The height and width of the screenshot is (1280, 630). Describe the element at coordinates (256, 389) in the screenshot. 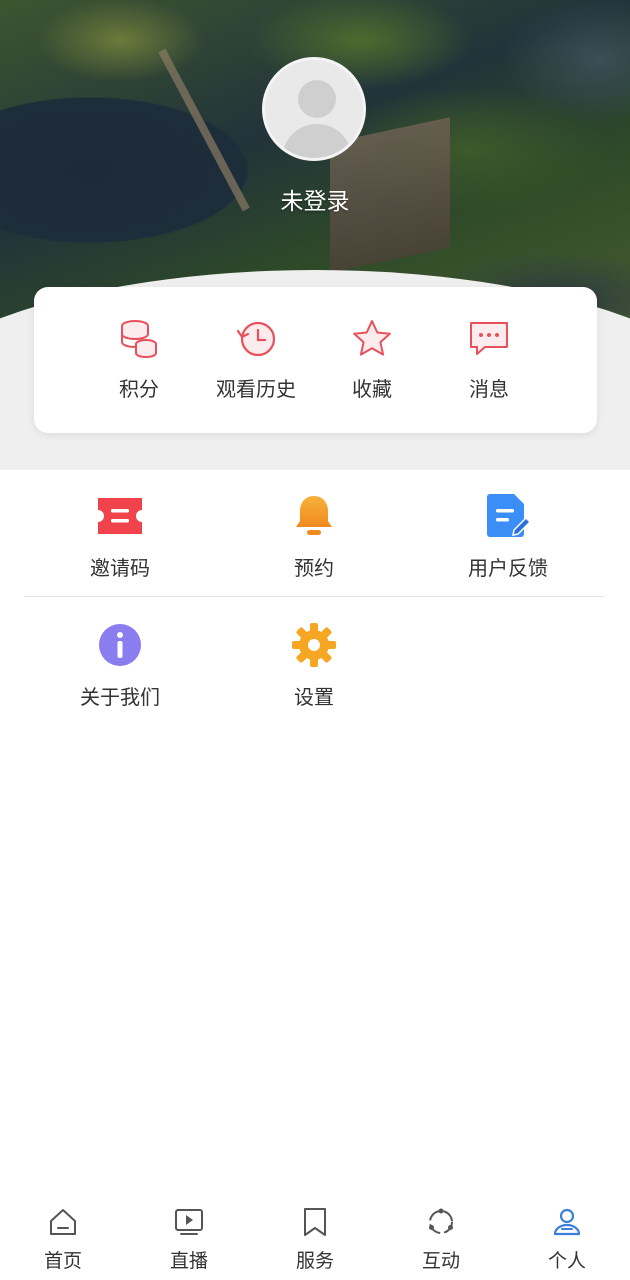

I see `quick-item-label: 观看历史` at that location.